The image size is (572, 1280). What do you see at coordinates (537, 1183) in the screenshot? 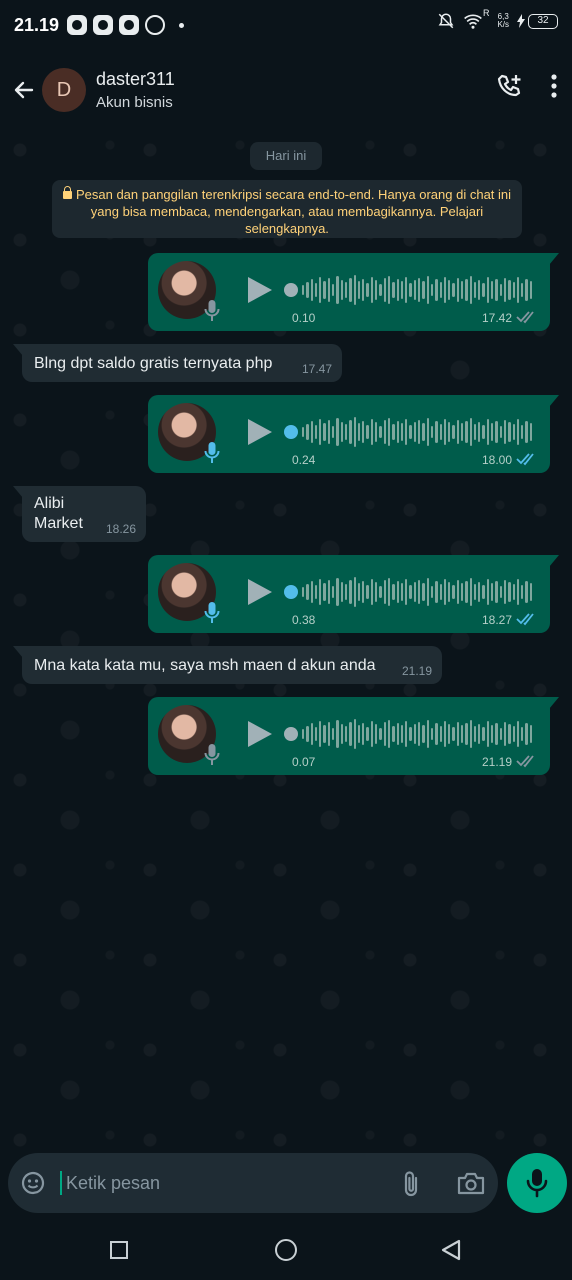
I see `record-voice-button` at bounding box center [537, 1183].